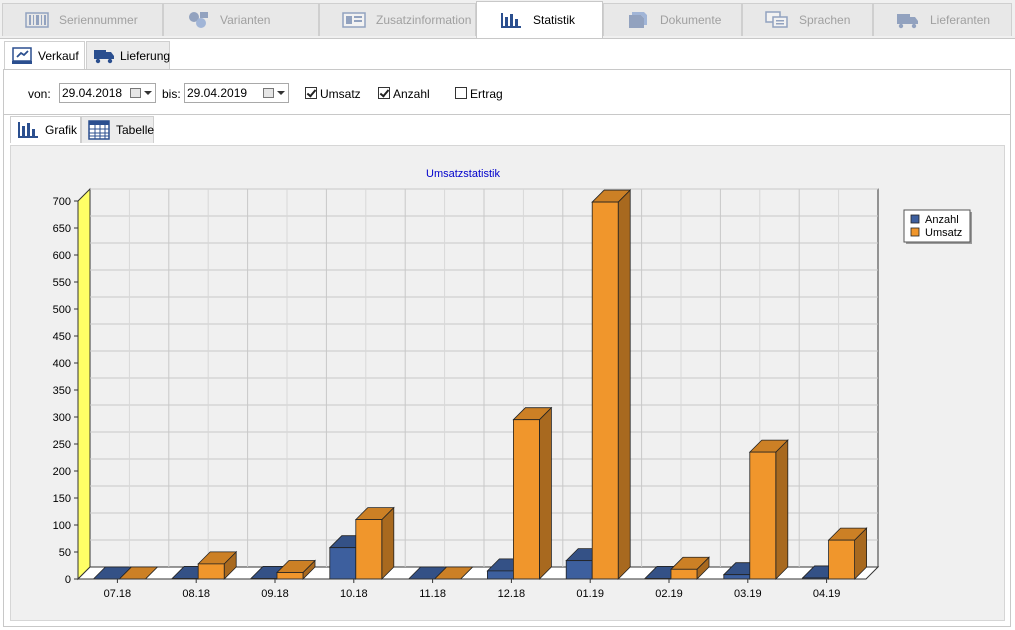  I want to click on x-tick-label: 12.18, so click(512, 594).